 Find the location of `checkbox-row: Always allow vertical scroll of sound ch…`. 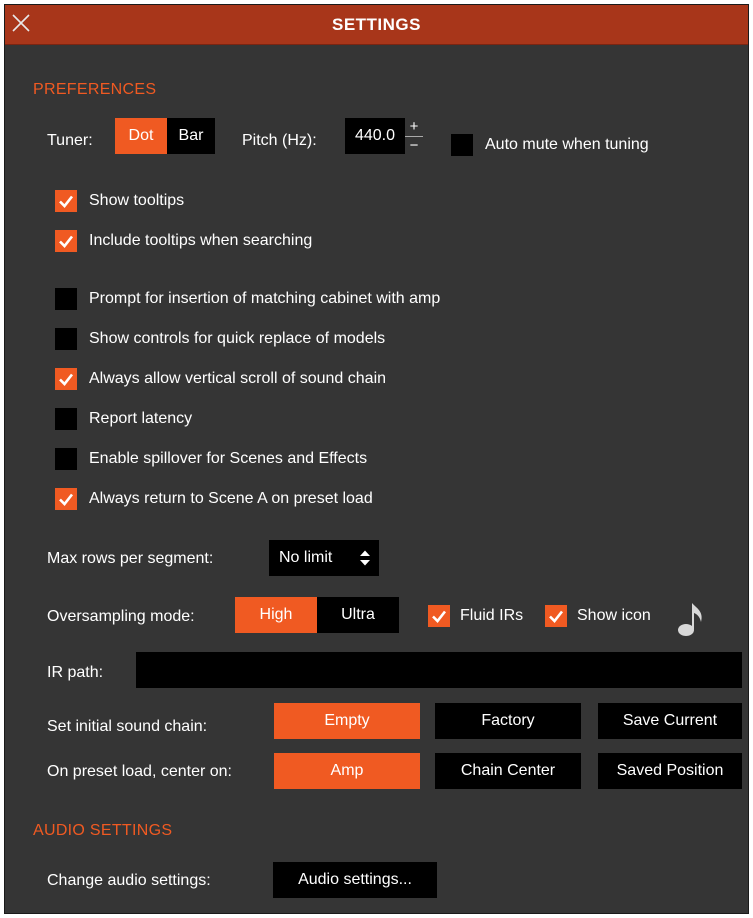

checkbox-row: Always allow vertical scroll of sound ch… is located at coordinates (220, 379).